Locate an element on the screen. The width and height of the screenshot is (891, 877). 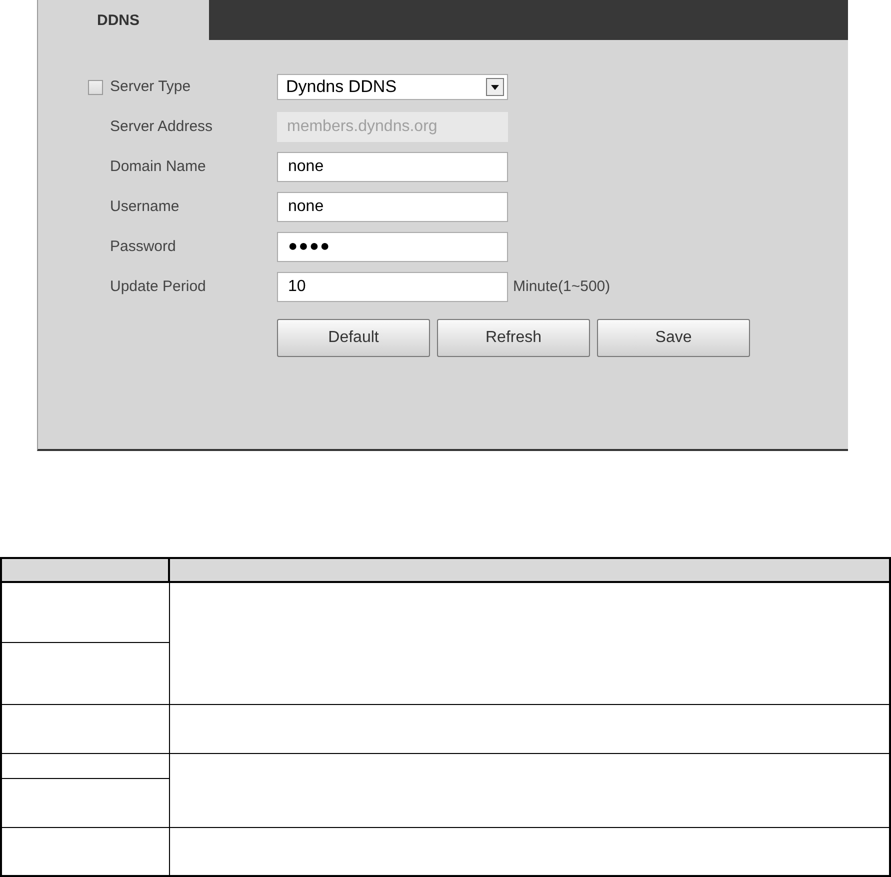
button: Save is located at coordinates (673, 338).